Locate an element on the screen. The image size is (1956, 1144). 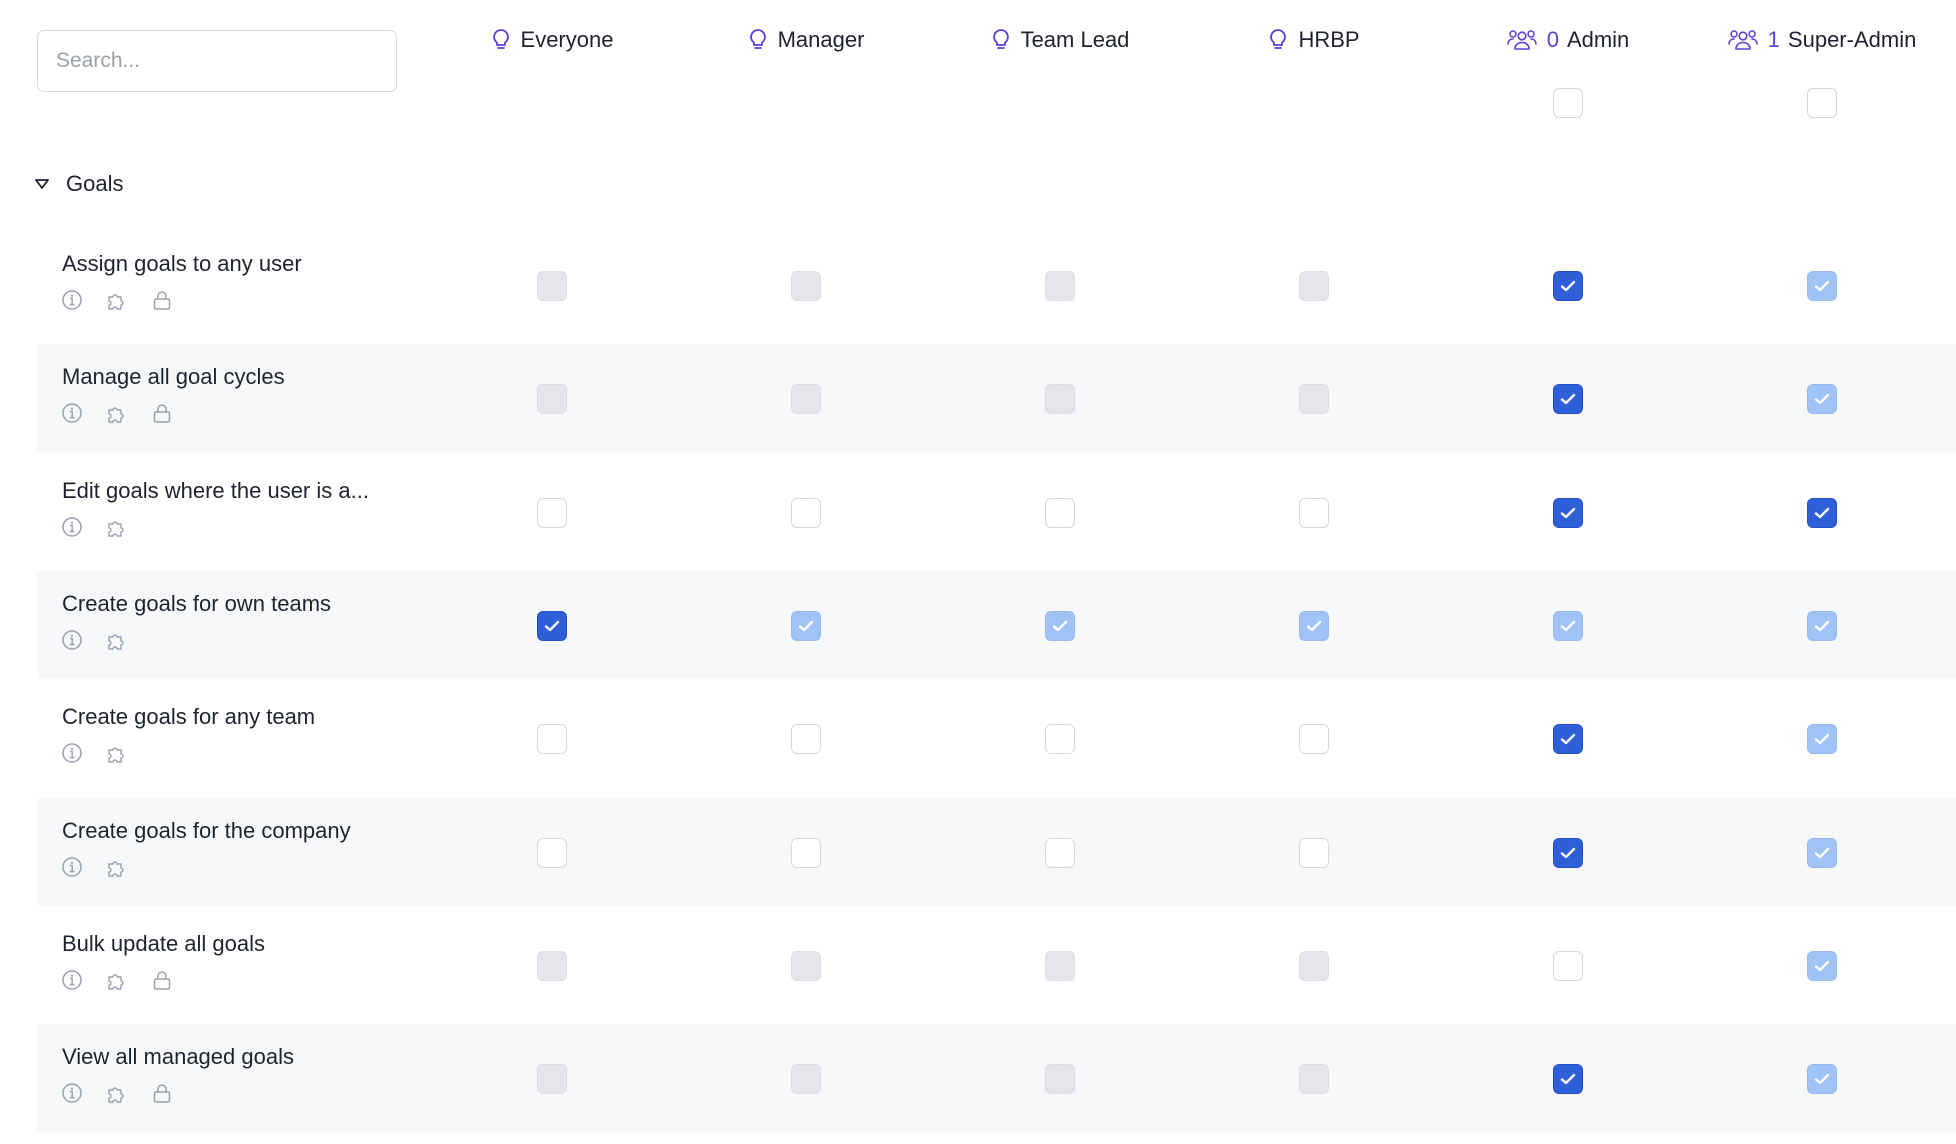
role-header-hrbp: HRBP is located at coordinates (1314, 40).